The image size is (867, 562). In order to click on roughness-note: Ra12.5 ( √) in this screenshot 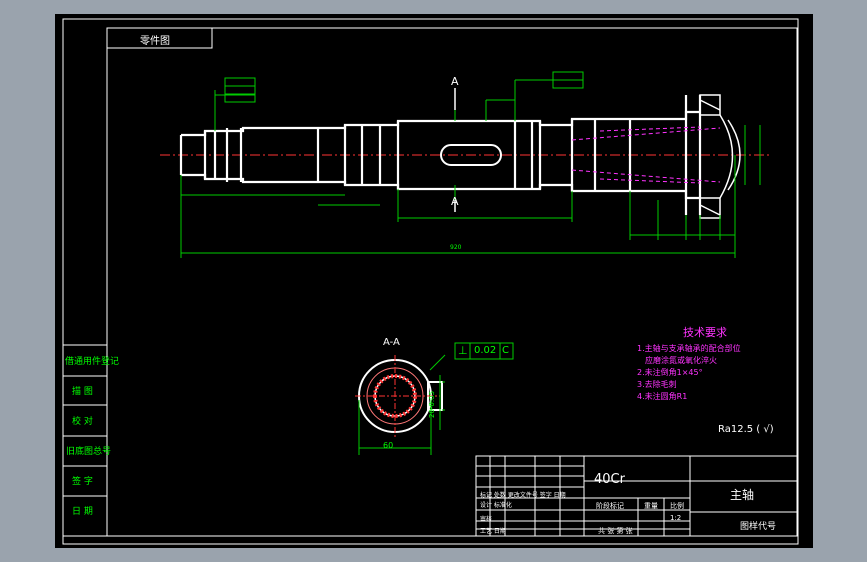, I will do `click(746, 429)`.